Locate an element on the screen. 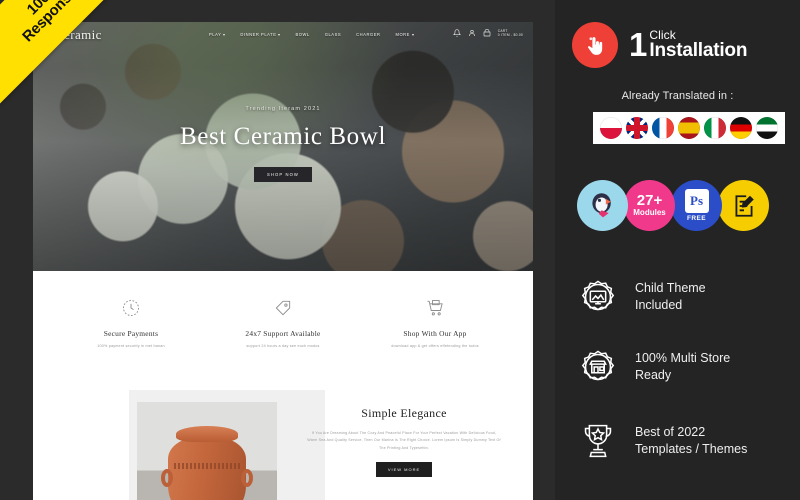 The height and width of the screenshot is (500, 800). info-line-2: Templates / Themes is located at coordinates (691, 449).